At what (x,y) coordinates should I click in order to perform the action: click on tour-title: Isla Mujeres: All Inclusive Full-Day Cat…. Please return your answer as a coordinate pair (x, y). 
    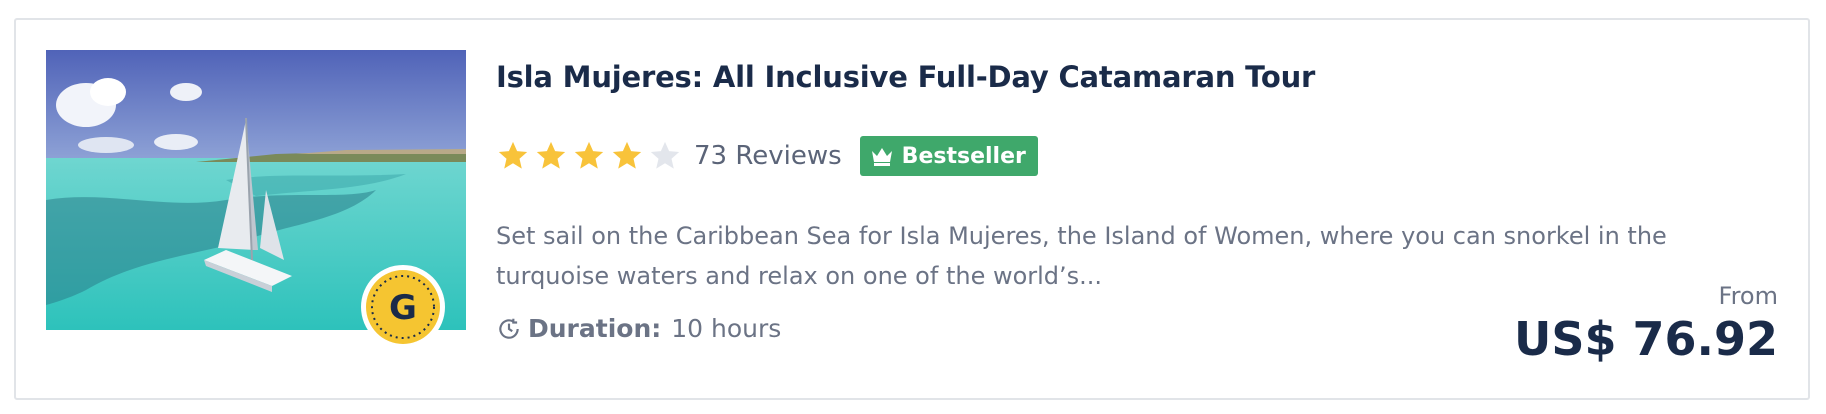
    Looking at the image, I should click on (905, 77).